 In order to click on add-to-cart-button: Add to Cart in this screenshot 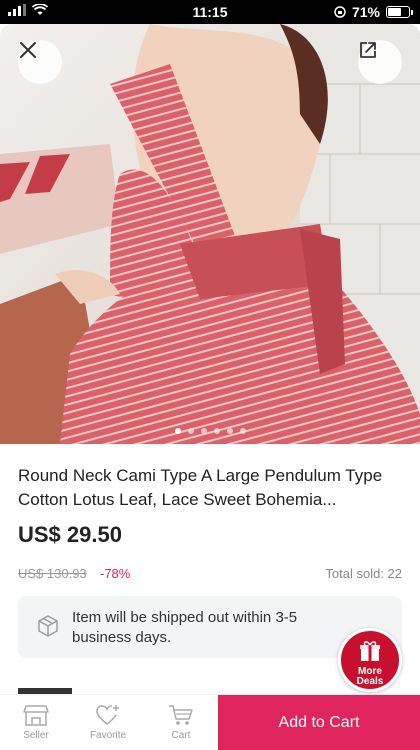, I will do `click(319, 722)`.